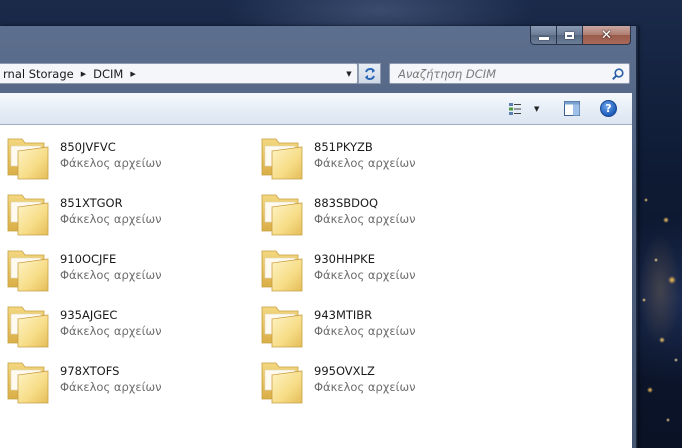 The height and width of the screenshot is (448, 682). I want to click on folder-item: 910OCJFE Φάκελος αρχείων, so click(83, 269).